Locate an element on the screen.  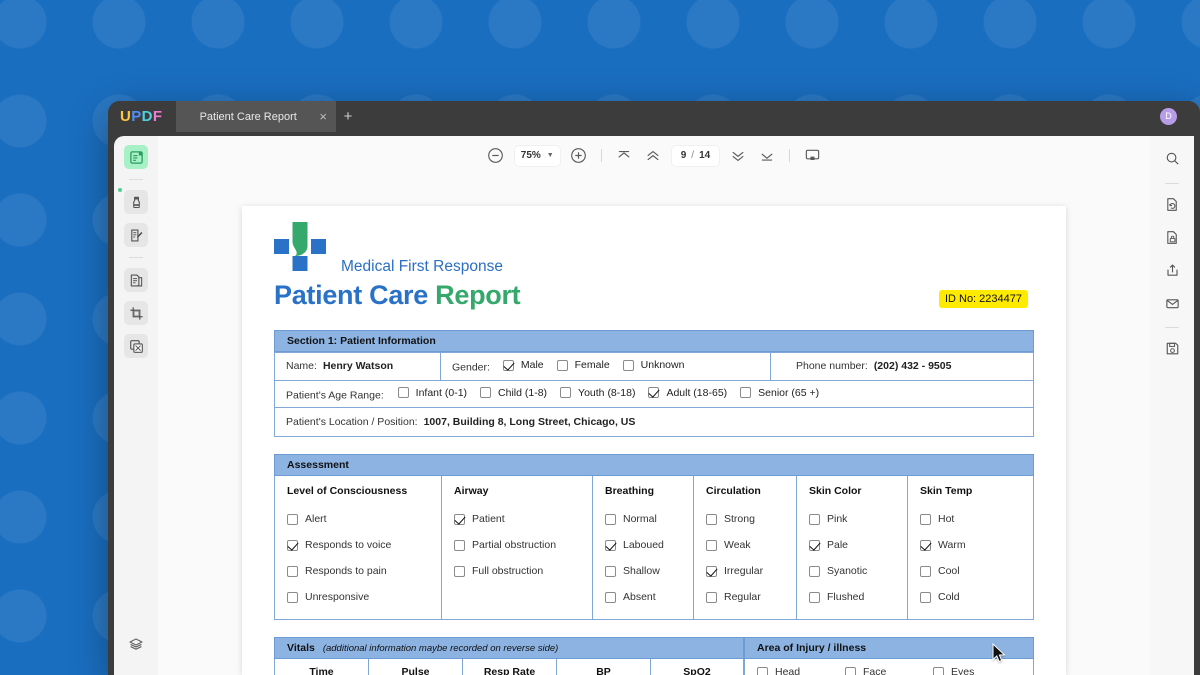
annotate-highlighter-icon is located at coordinates (136, 202).